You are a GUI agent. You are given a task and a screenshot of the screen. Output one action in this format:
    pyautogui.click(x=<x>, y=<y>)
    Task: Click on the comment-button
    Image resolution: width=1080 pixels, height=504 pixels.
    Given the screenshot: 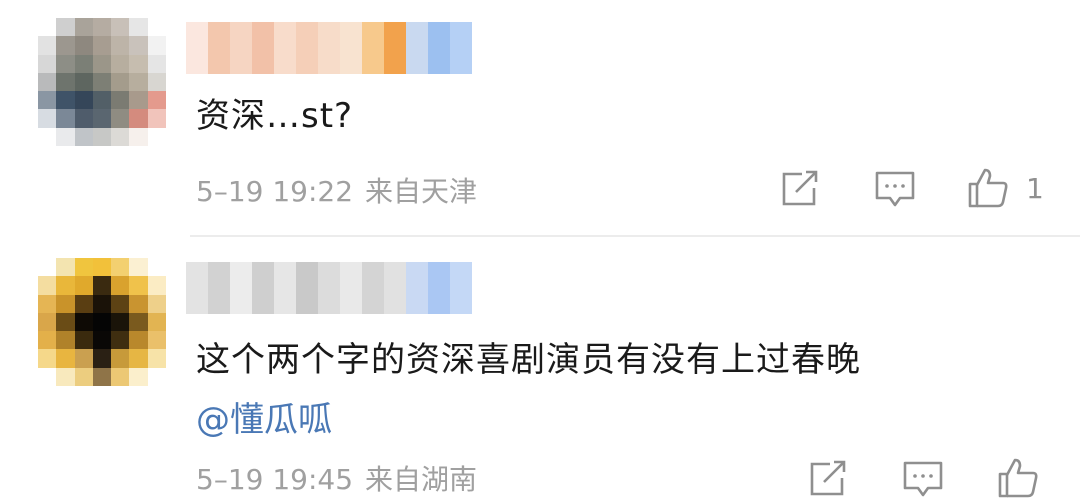 What is the action you would take?
    pyautogui.click(x=923, y=480)
    